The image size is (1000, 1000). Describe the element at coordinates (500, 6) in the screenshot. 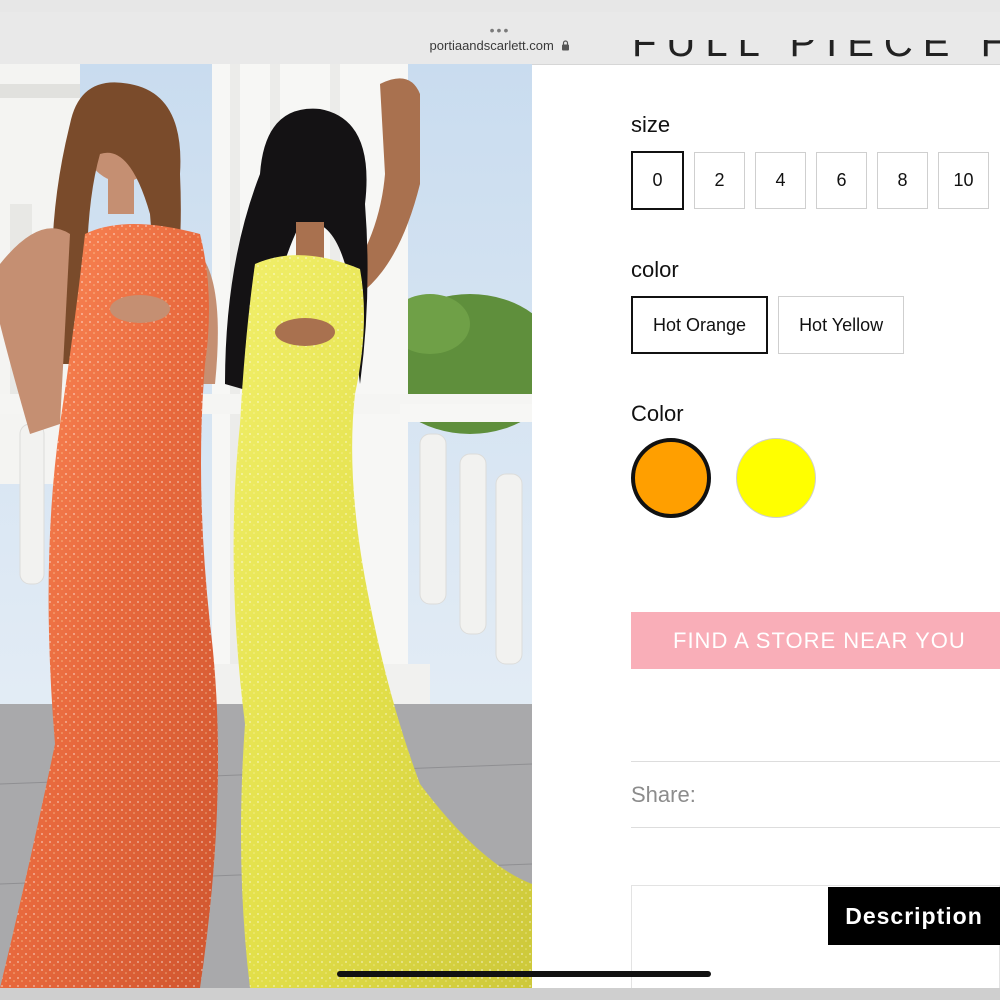

I see `device-top-bezel` at that location.